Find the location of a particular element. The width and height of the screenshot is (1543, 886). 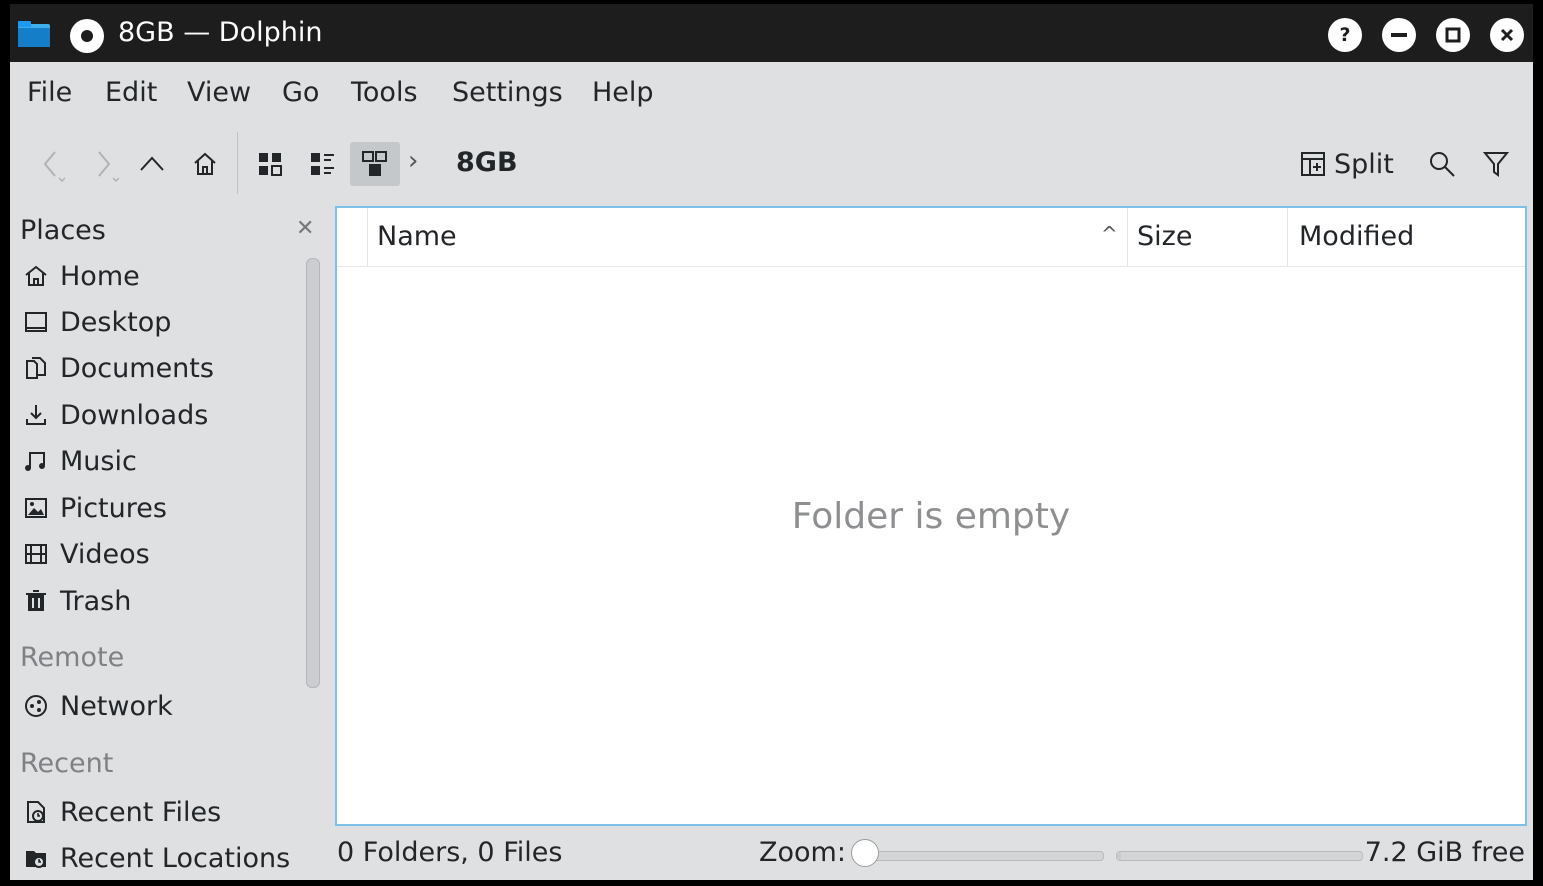

places-item-label: Recent Files is located at coordinates (141, 812).